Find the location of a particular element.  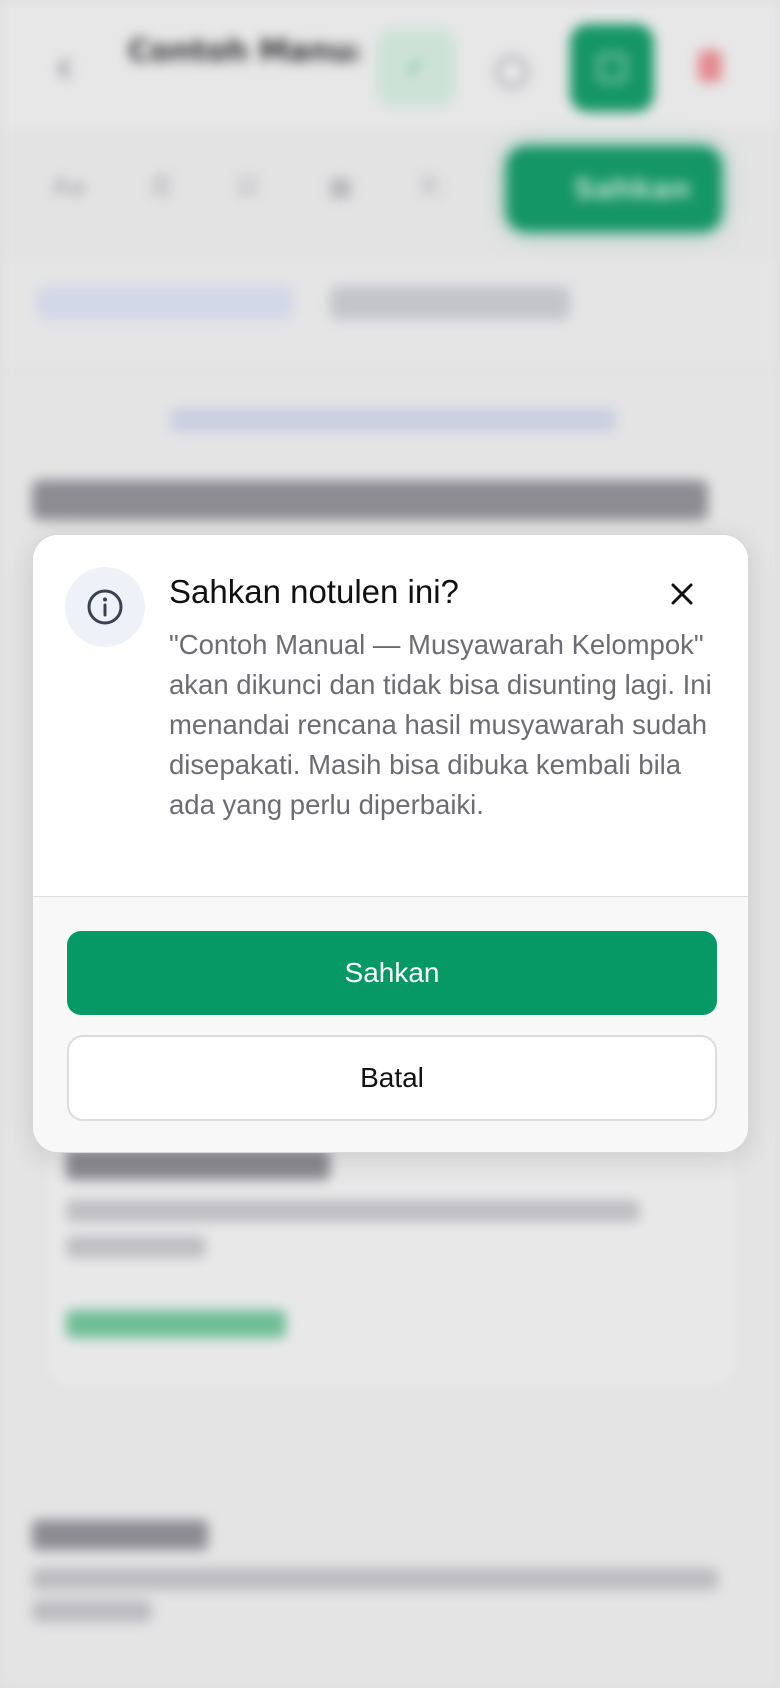

info-icon is located at coordinates (105, 607).